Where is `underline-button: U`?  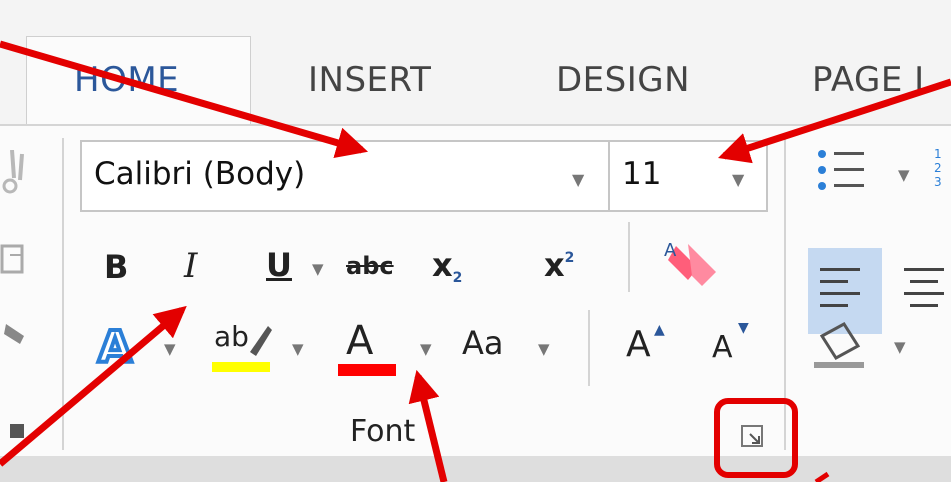
underline-button: U is located at coordinates (279, 265).